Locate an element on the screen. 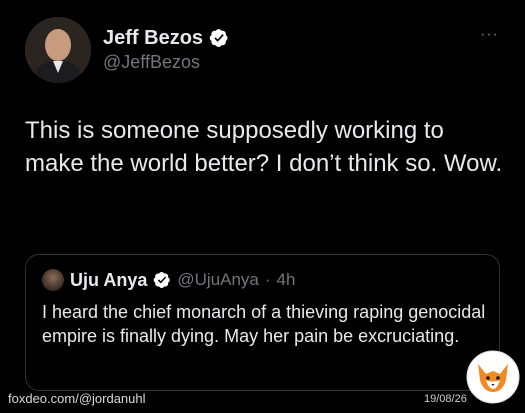  quoted-author-avatar is located at coordinates (53, 280).